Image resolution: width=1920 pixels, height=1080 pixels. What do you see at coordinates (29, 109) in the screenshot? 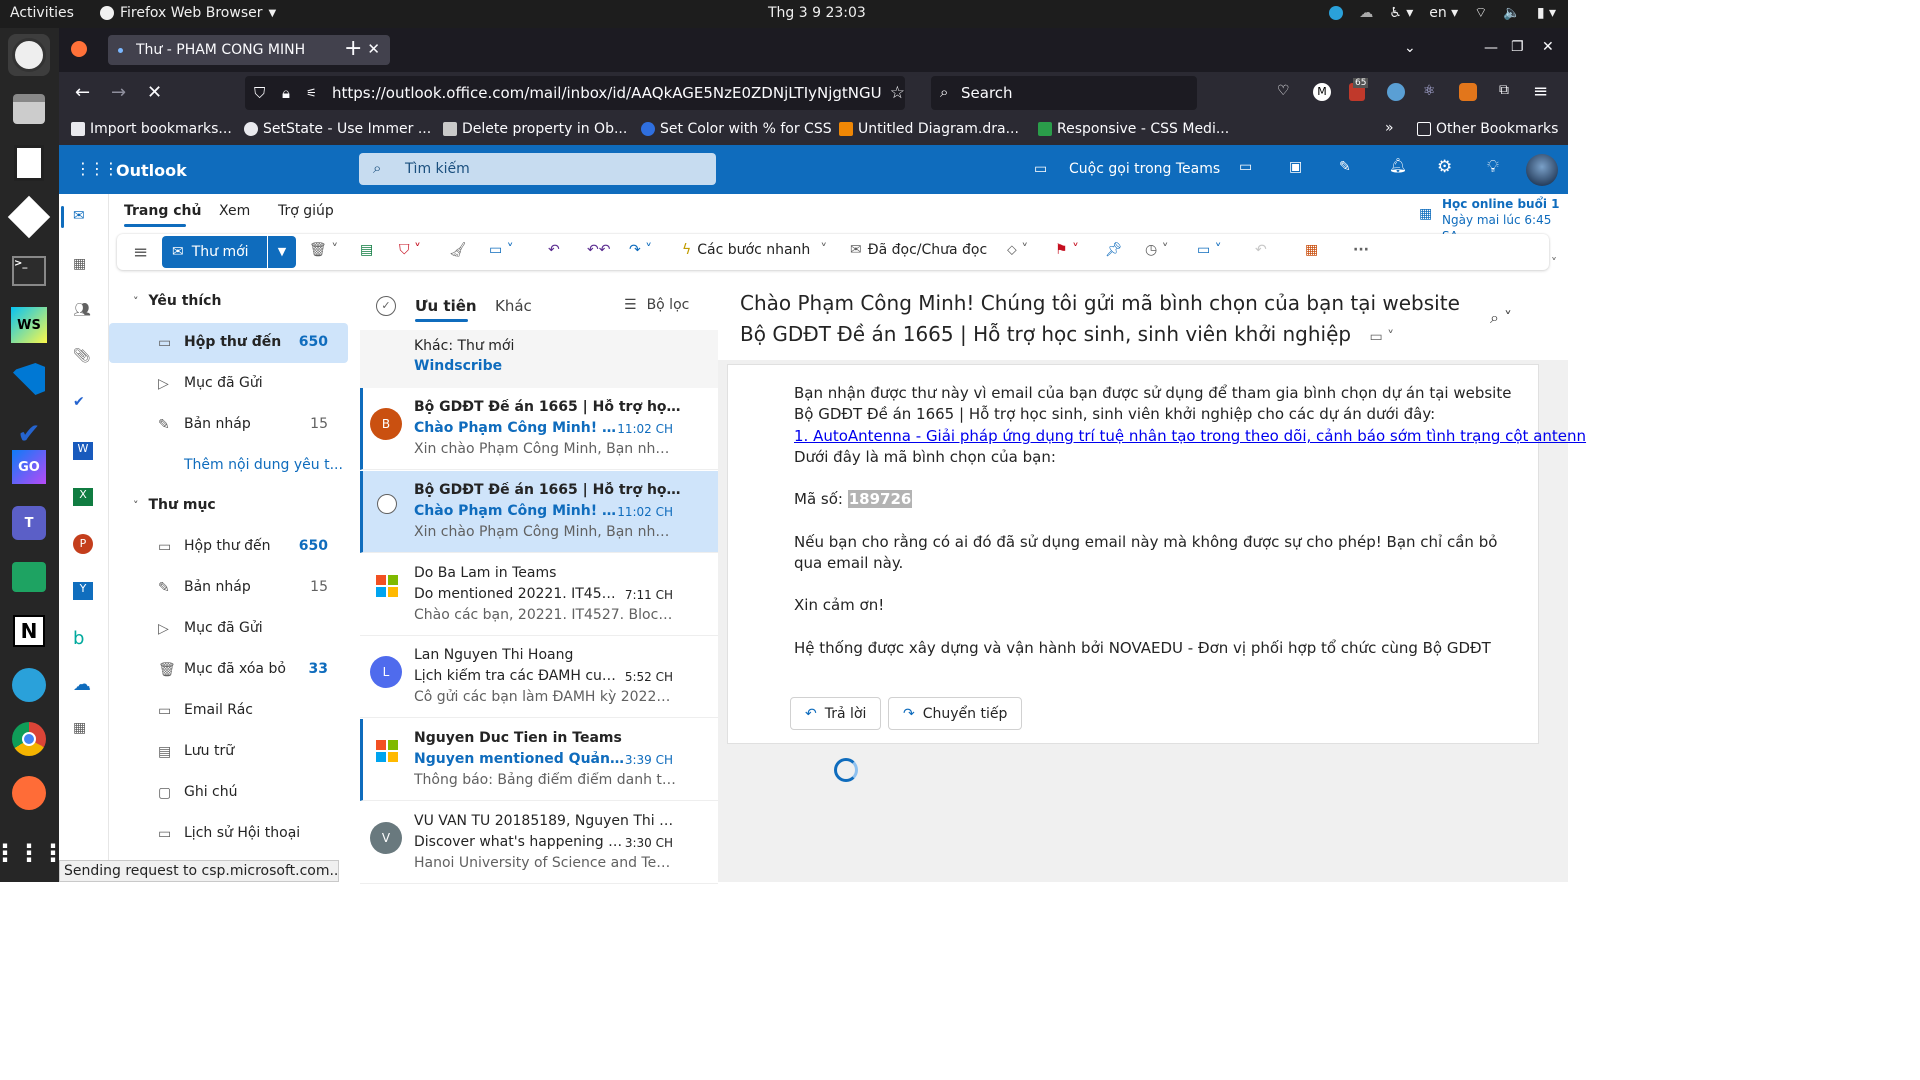
I see `dock-files-icon` at bounding box center [29, 109].